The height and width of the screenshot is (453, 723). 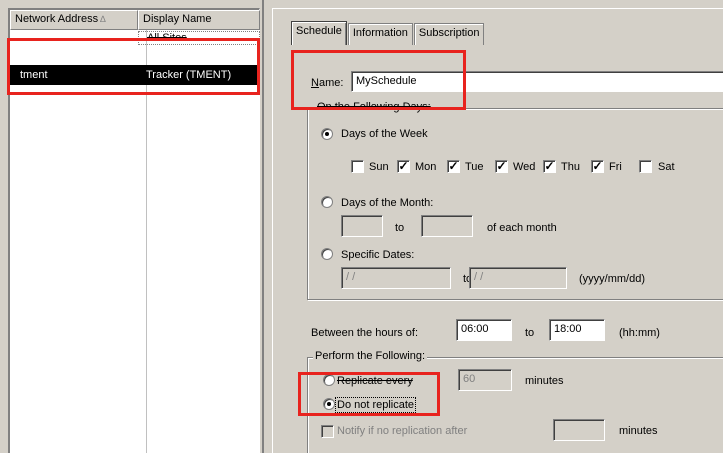 I want to click on days-of-week-radio, so click(x=327, y=134).